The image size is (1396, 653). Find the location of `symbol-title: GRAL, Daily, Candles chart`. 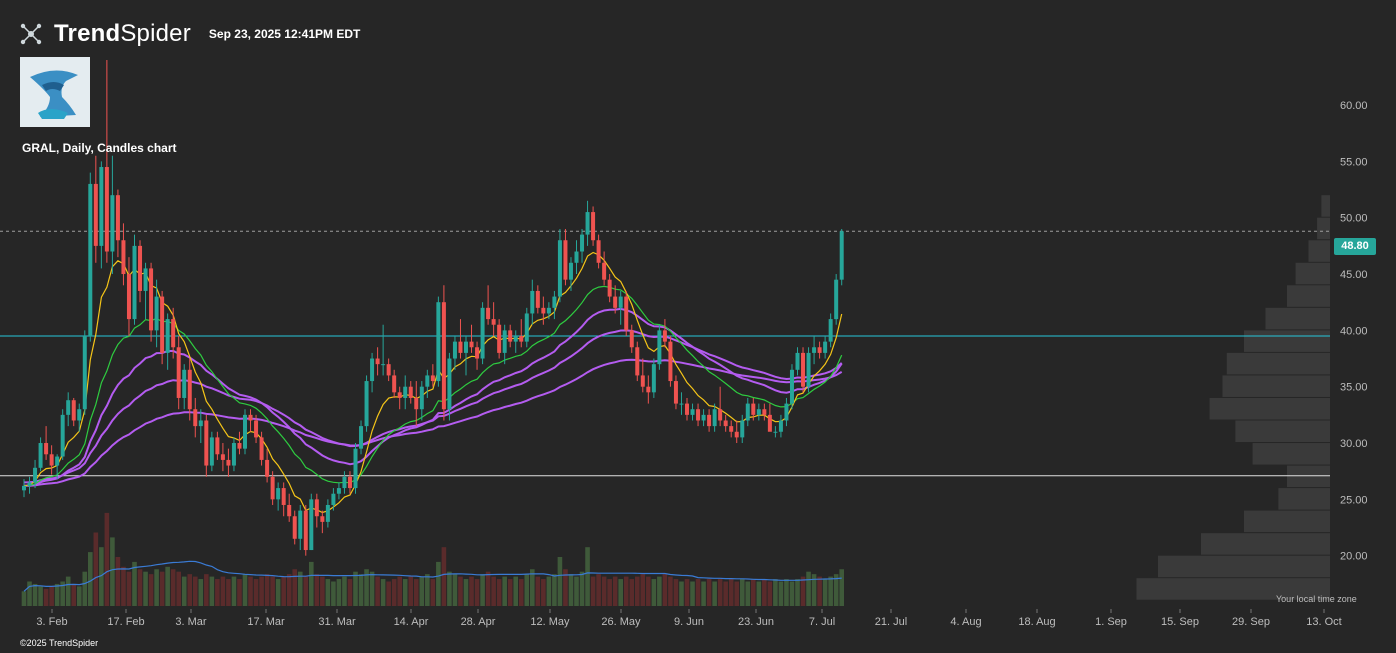

symbol-title: GRAL, Daily, Candles chart is located at coordinates (99, 148).